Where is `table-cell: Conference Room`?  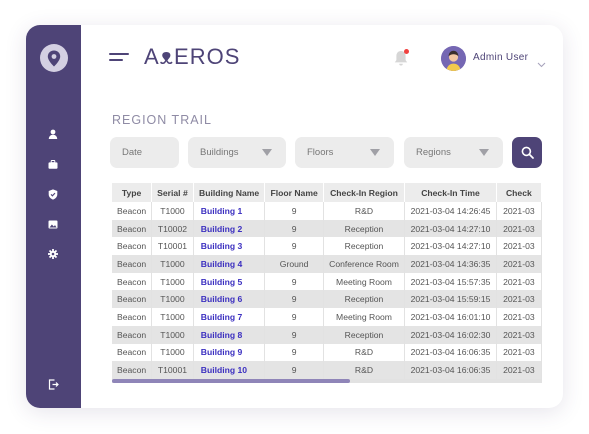 table-cell: Conference Room is located at coordinates (364, 264).